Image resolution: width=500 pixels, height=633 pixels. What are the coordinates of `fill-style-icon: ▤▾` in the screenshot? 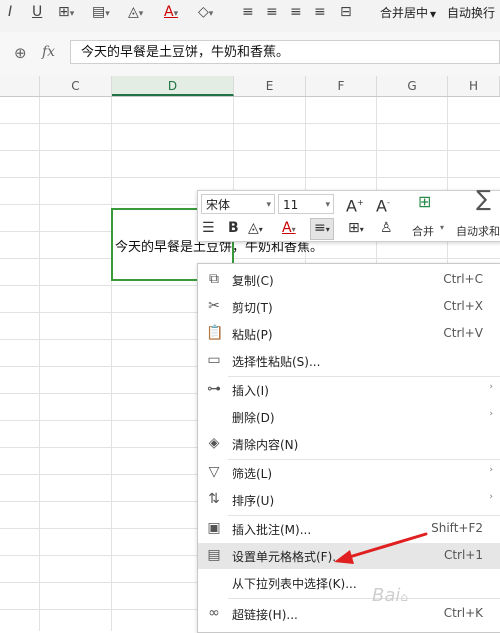 It's located at (101, 12).